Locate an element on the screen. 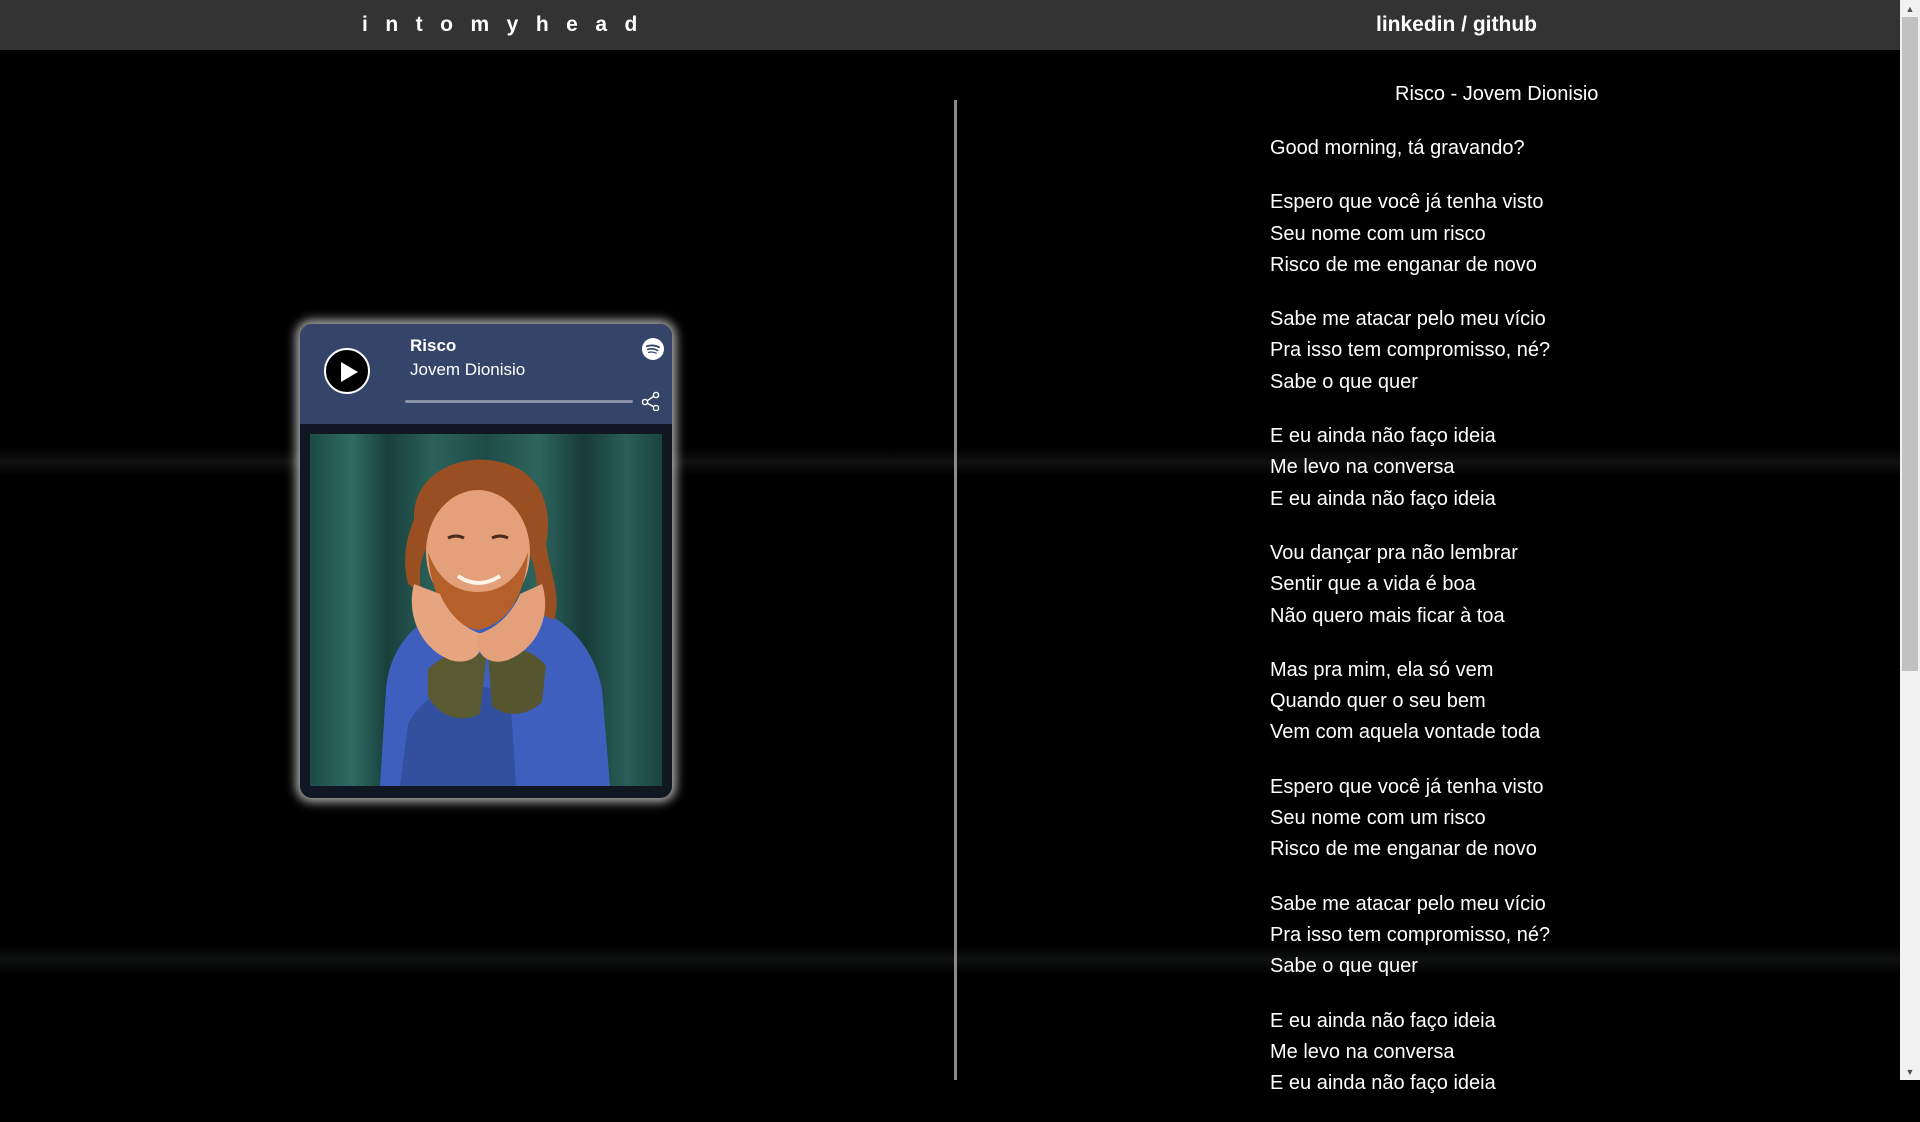 Image resolution: width=1920 pixels, height=1122 pixels. vertical-divider is located at coordinates (955, 590).